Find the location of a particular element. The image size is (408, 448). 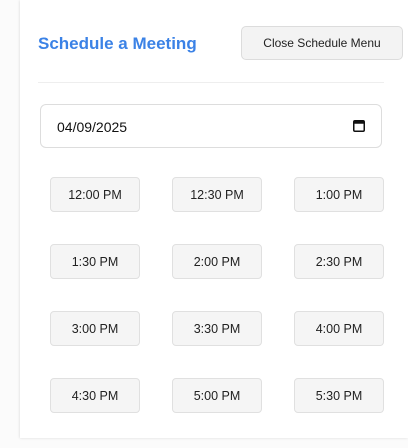

page-title: Schedule a Meeting is located at coordinates (117, 43).